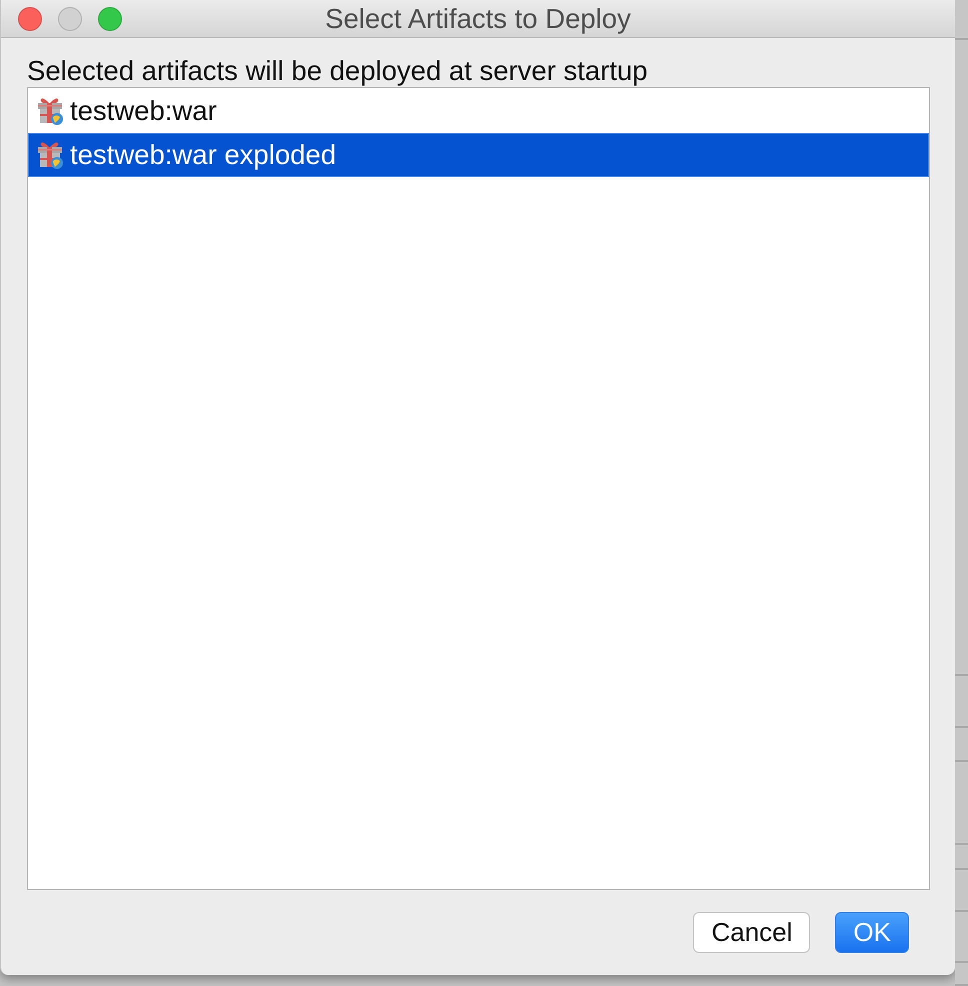 This screenshot has width=968, height=986. I want to click on cancel-button: Cancel, so click(751, 932).